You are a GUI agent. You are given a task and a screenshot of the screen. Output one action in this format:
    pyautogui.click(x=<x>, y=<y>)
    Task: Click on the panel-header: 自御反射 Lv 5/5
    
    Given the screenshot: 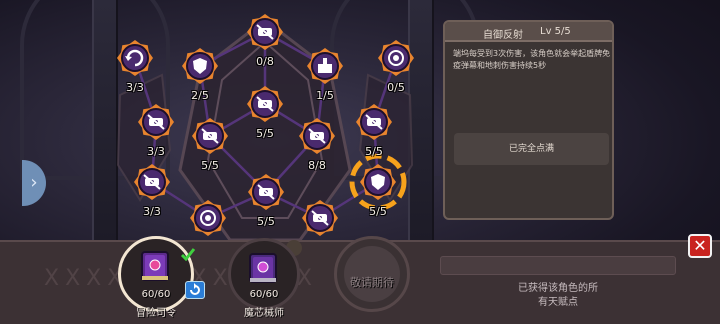 What is the action you would take?
    pyautogui.click(x=528, y=32)
    